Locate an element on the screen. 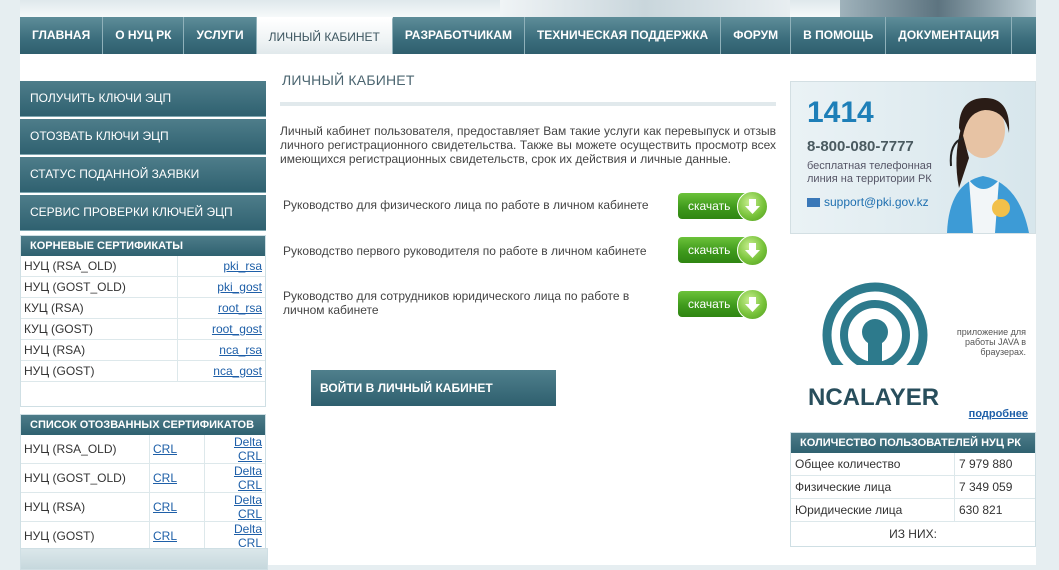  nav-item-services: УСЛУГИ is located at coordinates (220, 35).